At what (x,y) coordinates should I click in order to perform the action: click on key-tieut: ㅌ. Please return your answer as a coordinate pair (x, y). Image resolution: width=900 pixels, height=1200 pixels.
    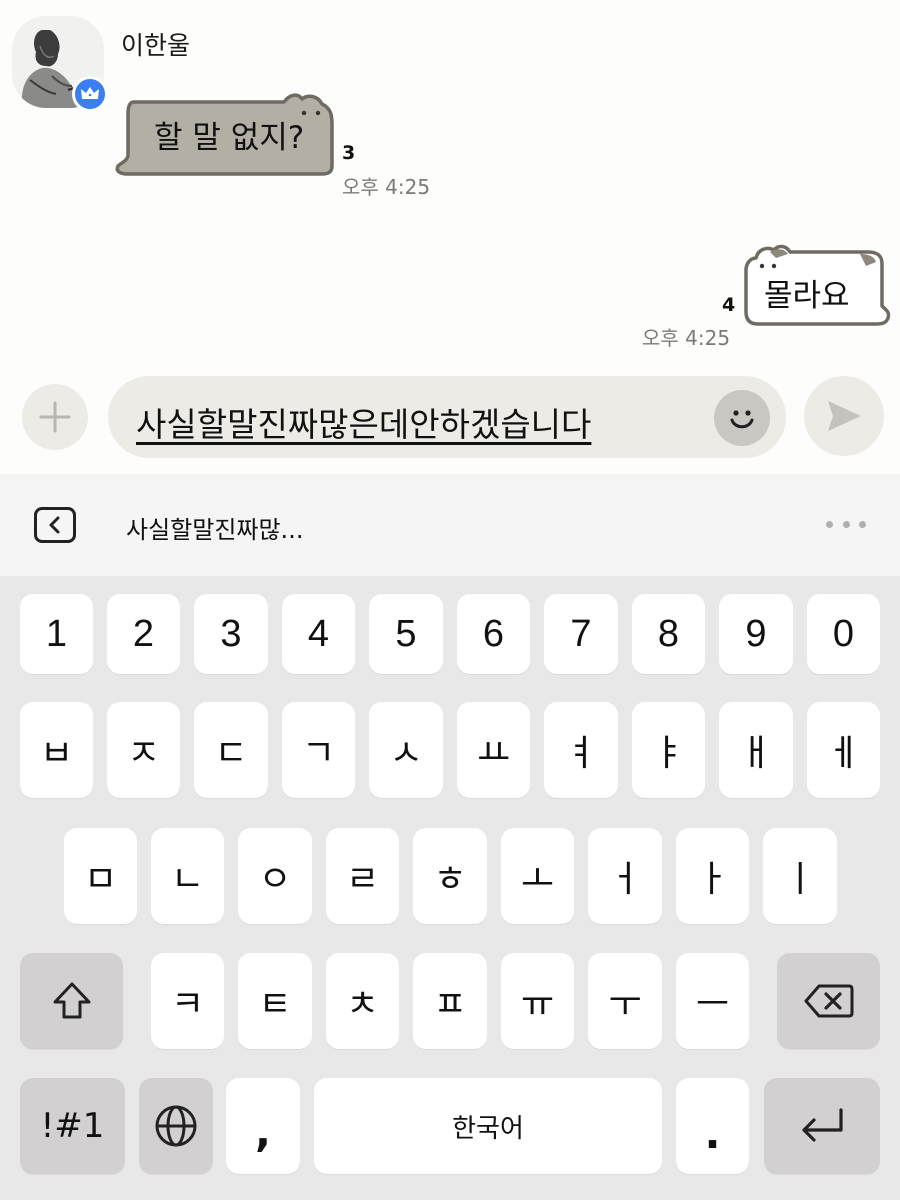
    Looking at the image, I should click on (275, 1001).